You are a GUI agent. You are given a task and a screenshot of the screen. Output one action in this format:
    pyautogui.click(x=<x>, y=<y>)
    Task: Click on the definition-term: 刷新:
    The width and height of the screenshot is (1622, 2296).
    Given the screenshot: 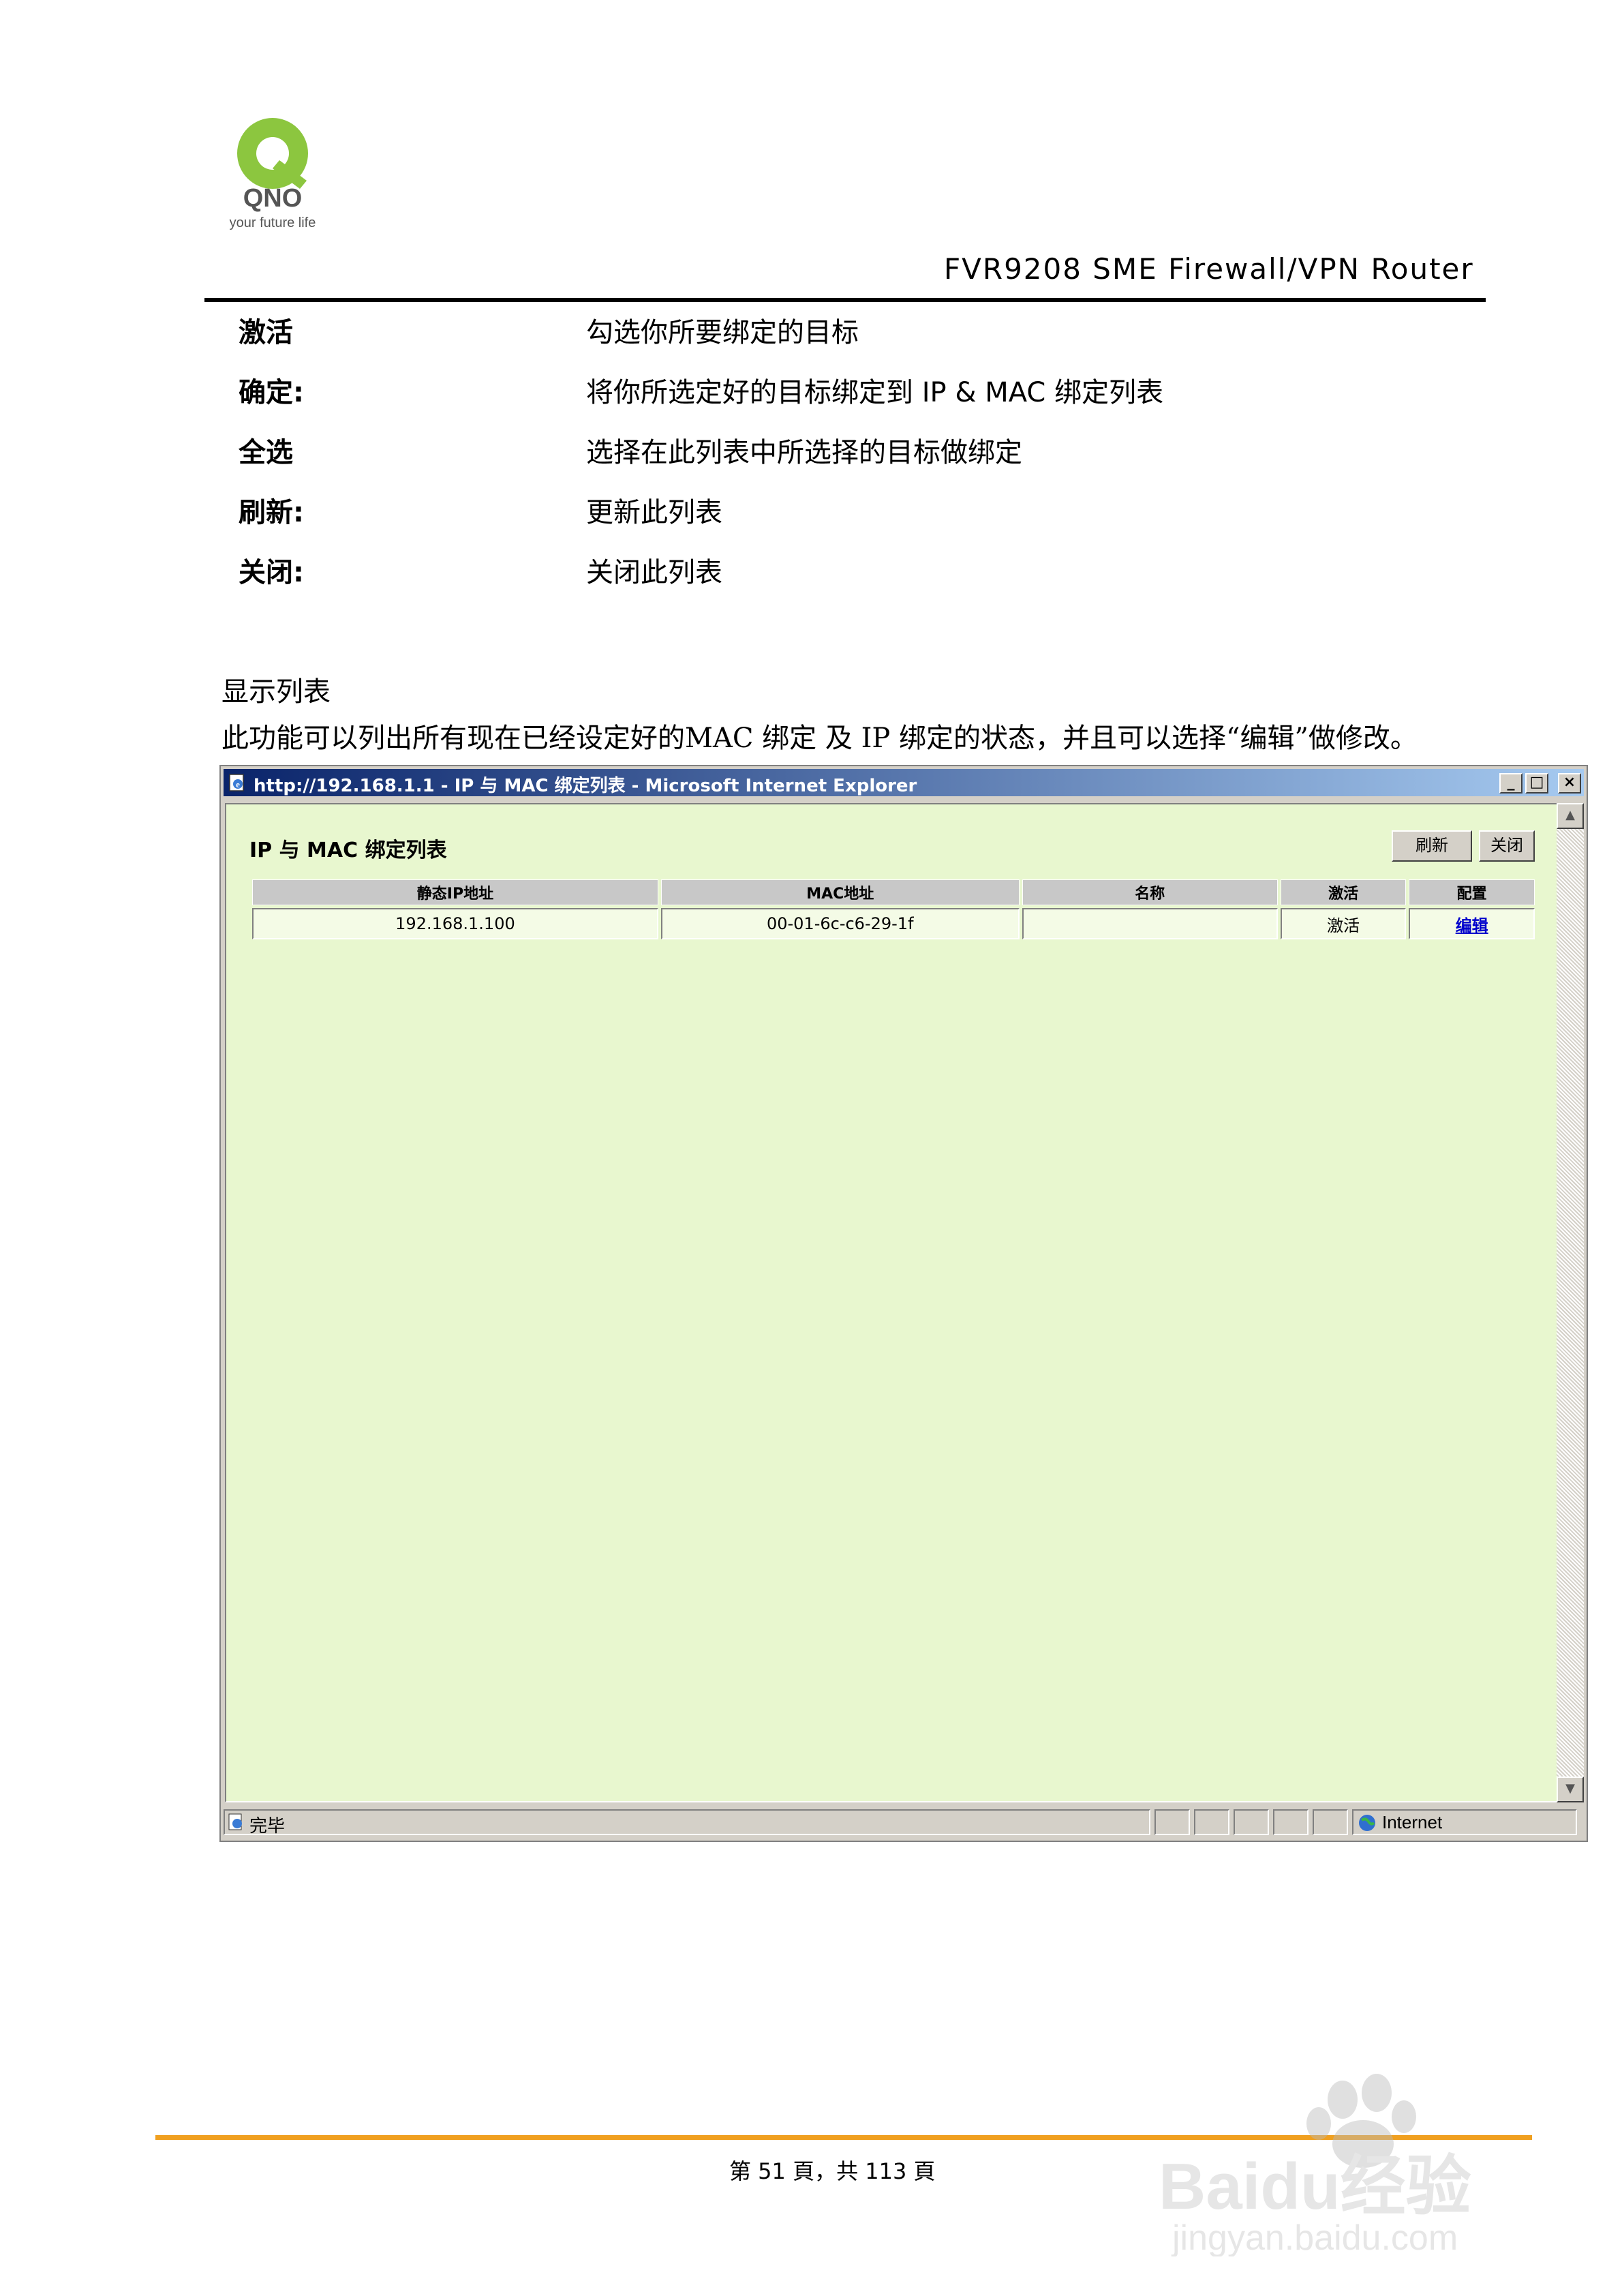 What is the action you would take?
    pyautogui.click(x=271, y=512)
    